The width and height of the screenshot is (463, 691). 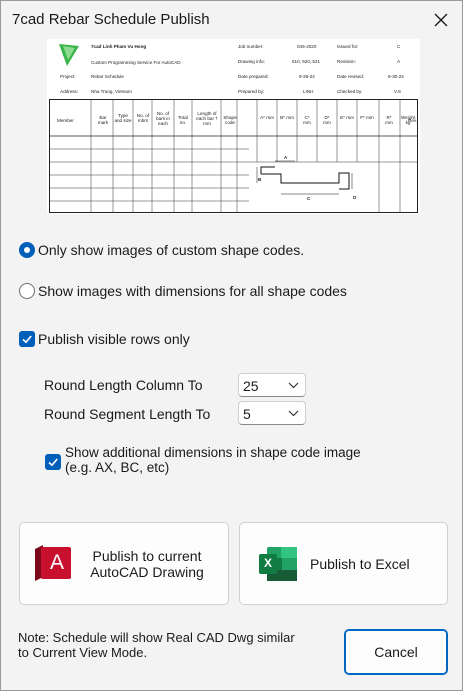 What do you see at coordinates (27, 250) in the screenshot?
I see `radio-custom-shapes` at bounding box center [27, 250].